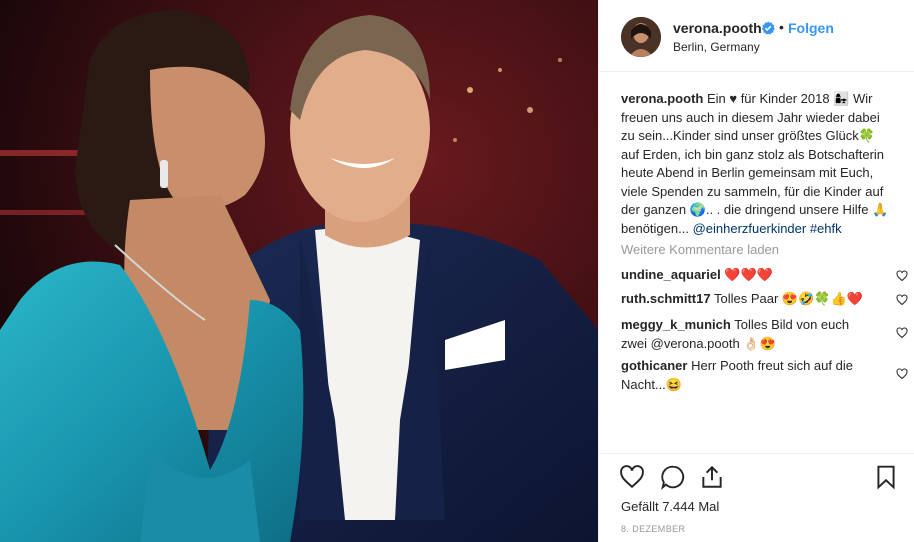  What do you see at coordinates (788, 298) in the screenshot?
I see `comment-text: Tolles Paar 😍🤣🍀👍❤️` at bounding box center [788, 298].